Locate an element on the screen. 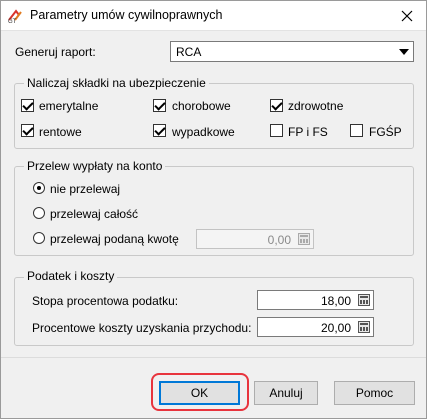 This screenshot has width=427, height=419. help-button: Pomoc is located at coordinates (374, 393).